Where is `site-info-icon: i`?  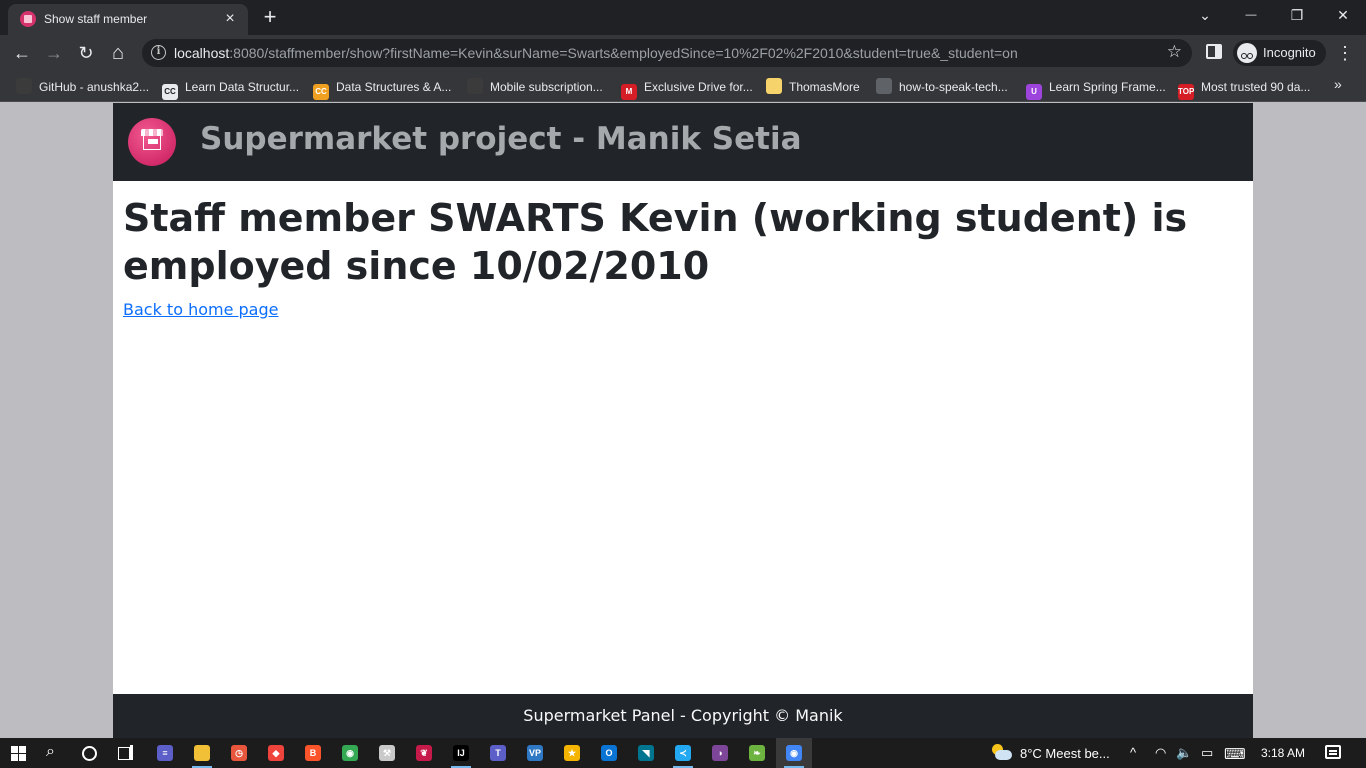
site-info-icon: i is located at coordinates (158, 52).